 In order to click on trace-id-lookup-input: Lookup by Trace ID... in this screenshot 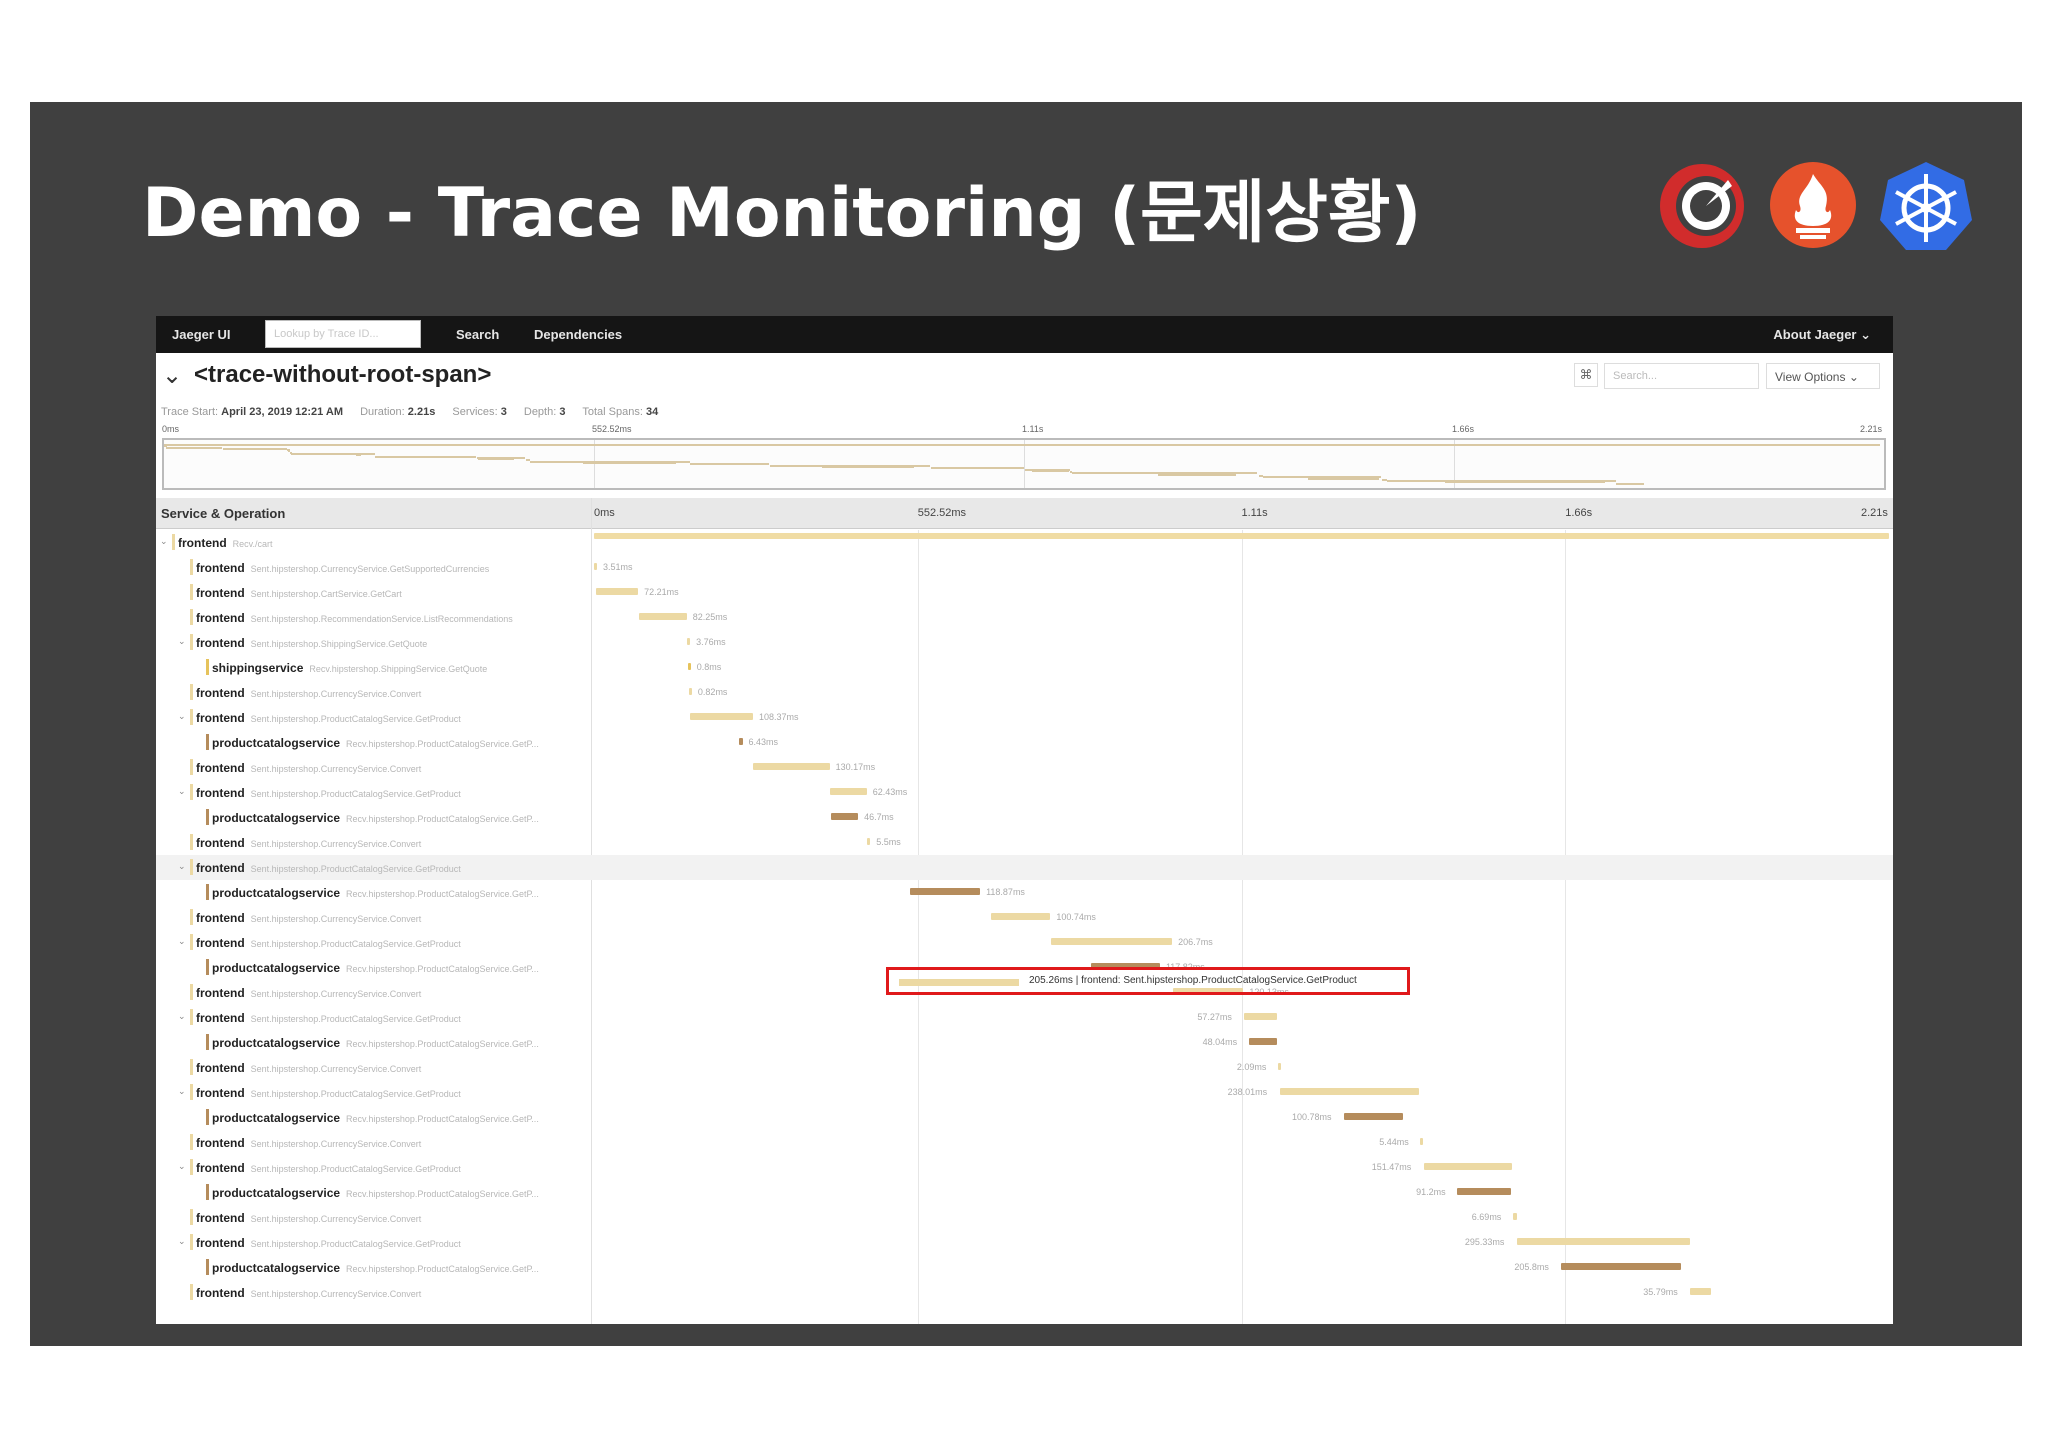, I will do `click(343, 334)`.